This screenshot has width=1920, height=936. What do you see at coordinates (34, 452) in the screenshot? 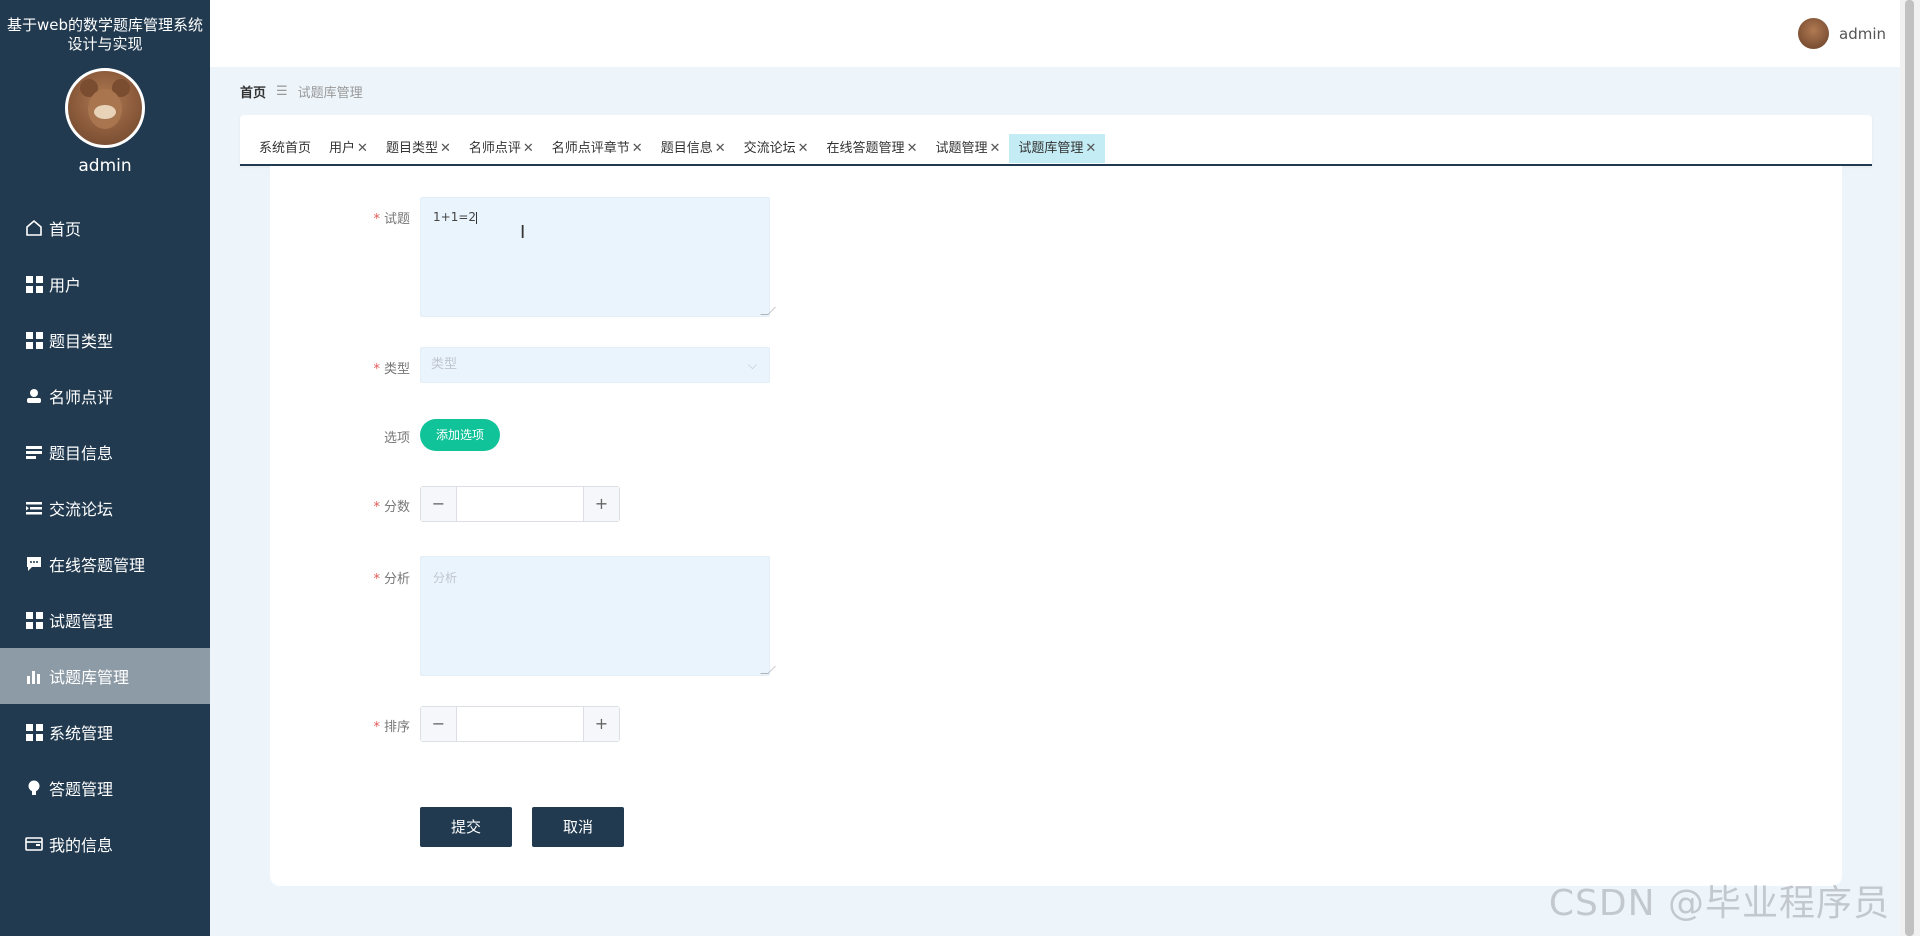
I see `list-icon` at bounding box center [34, 452].